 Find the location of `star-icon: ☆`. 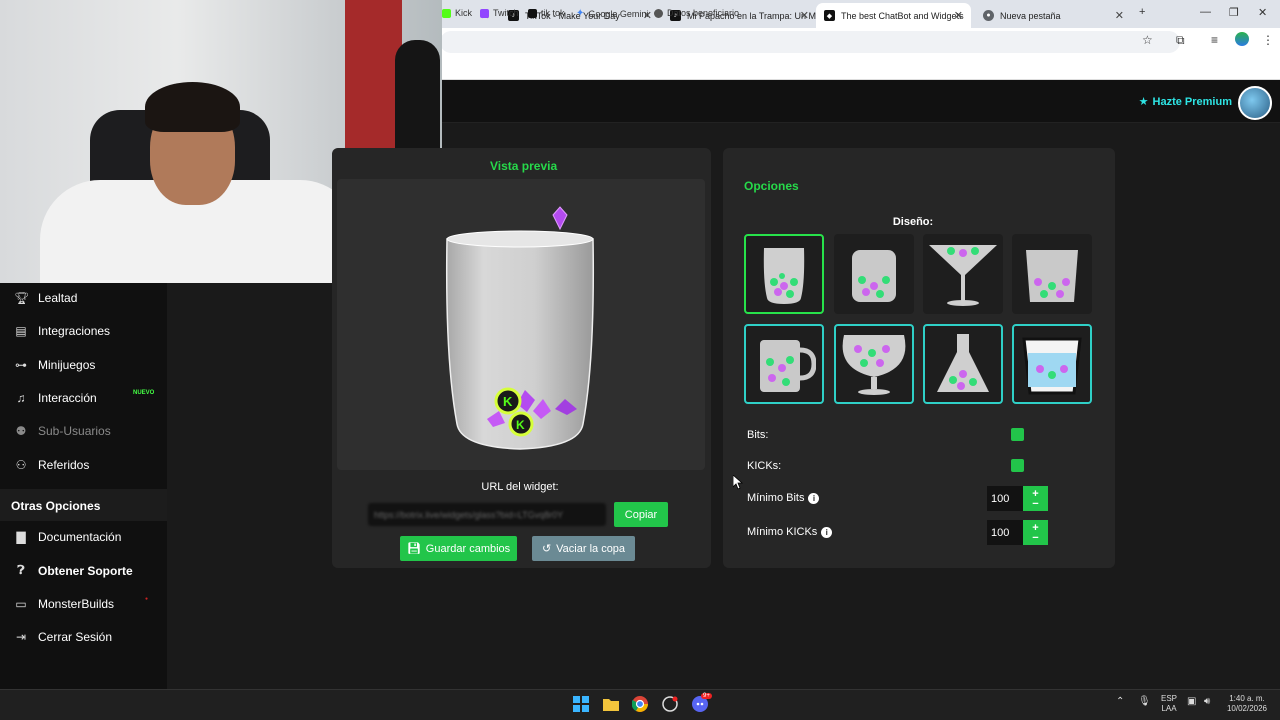

star-icon: ☆ is located at coordinates (1147, 40).